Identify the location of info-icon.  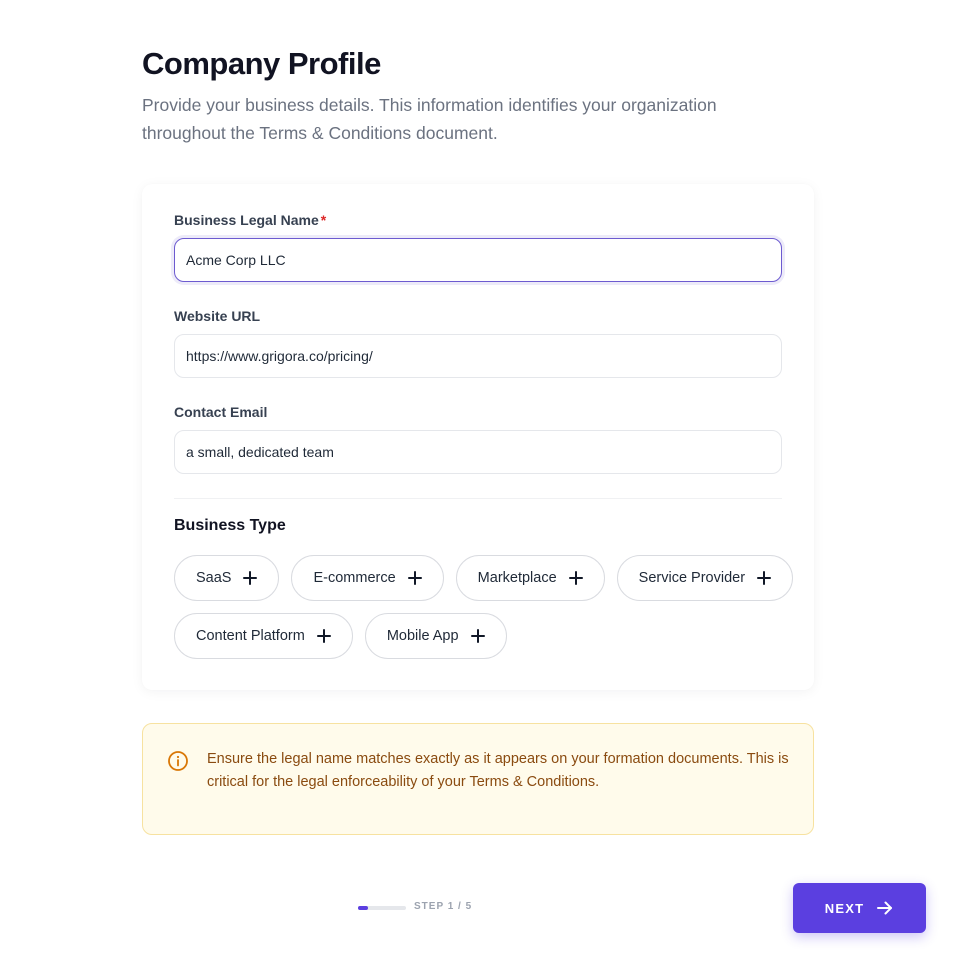
(178, 761).